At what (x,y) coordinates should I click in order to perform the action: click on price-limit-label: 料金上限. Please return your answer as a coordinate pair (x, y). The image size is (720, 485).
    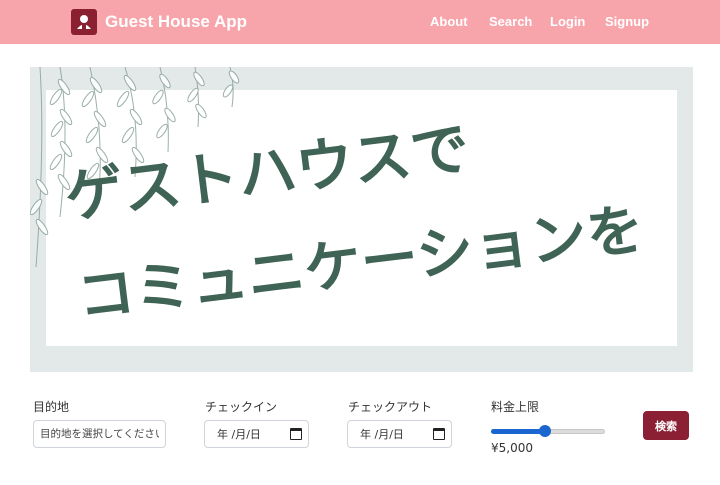
    Looking at the image, I should click on (515, 407).